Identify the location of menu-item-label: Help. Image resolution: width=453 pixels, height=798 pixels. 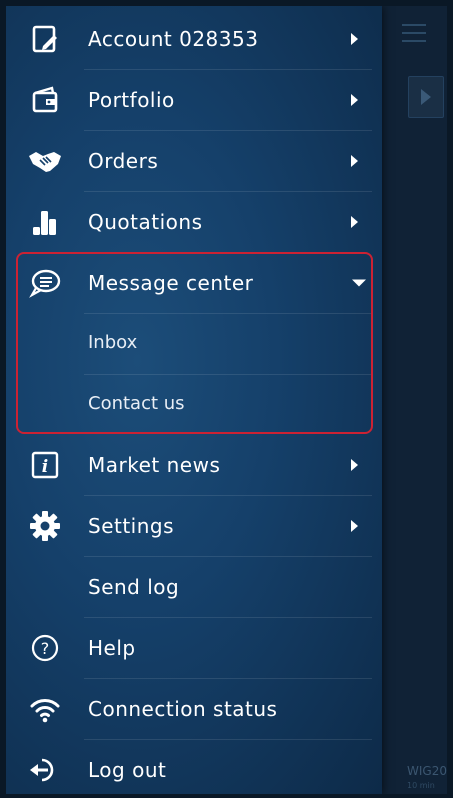
(112, 647).